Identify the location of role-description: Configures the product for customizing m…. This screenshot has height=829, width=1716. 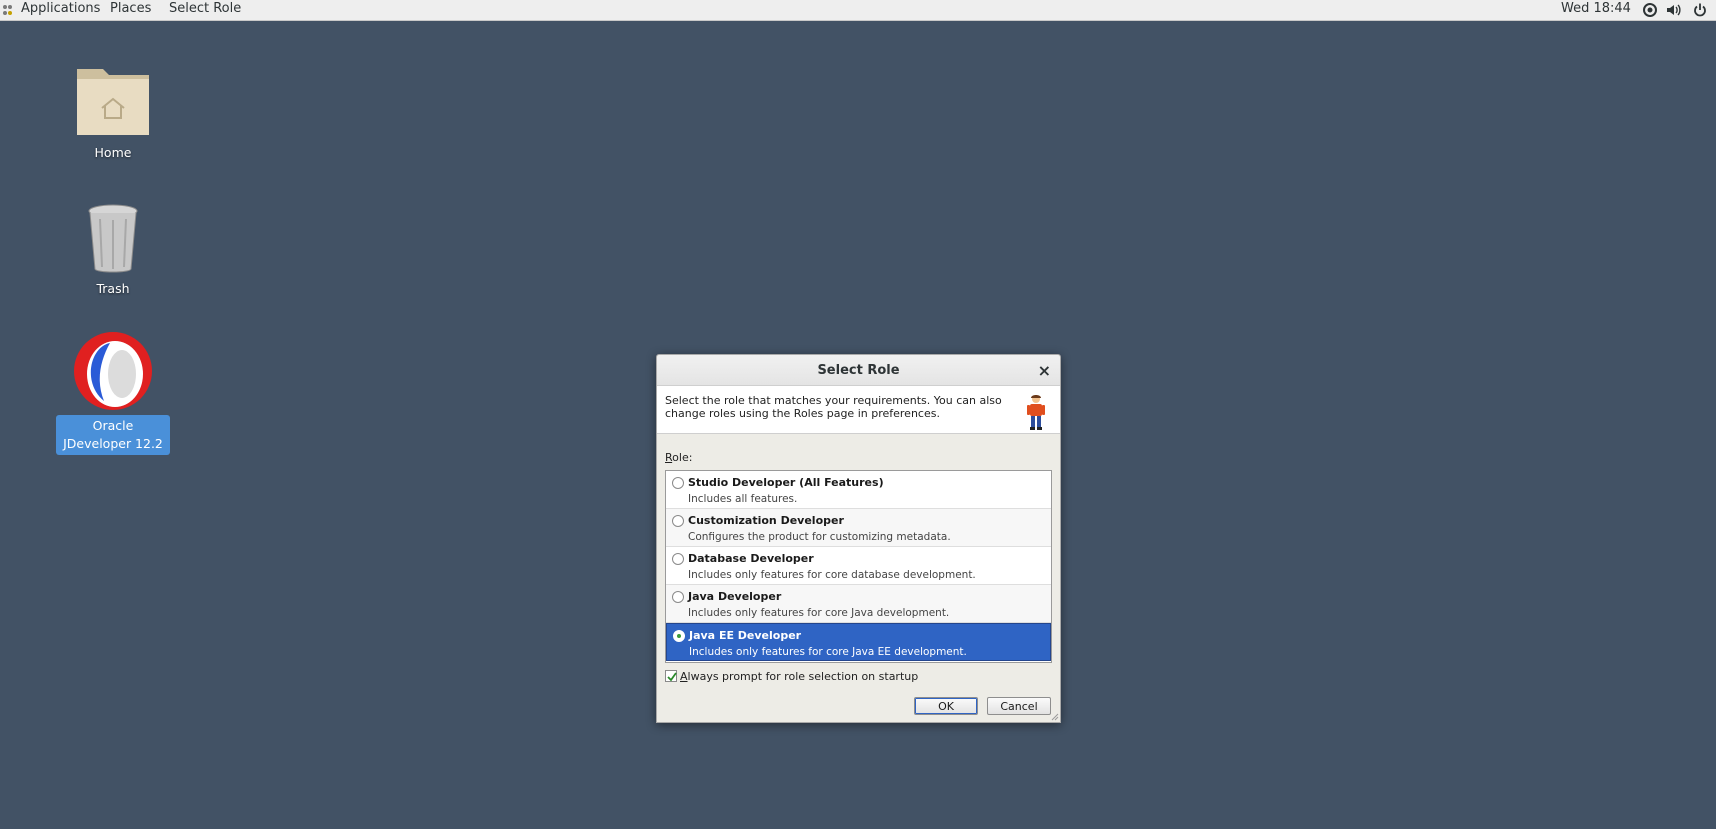
(819, 537).